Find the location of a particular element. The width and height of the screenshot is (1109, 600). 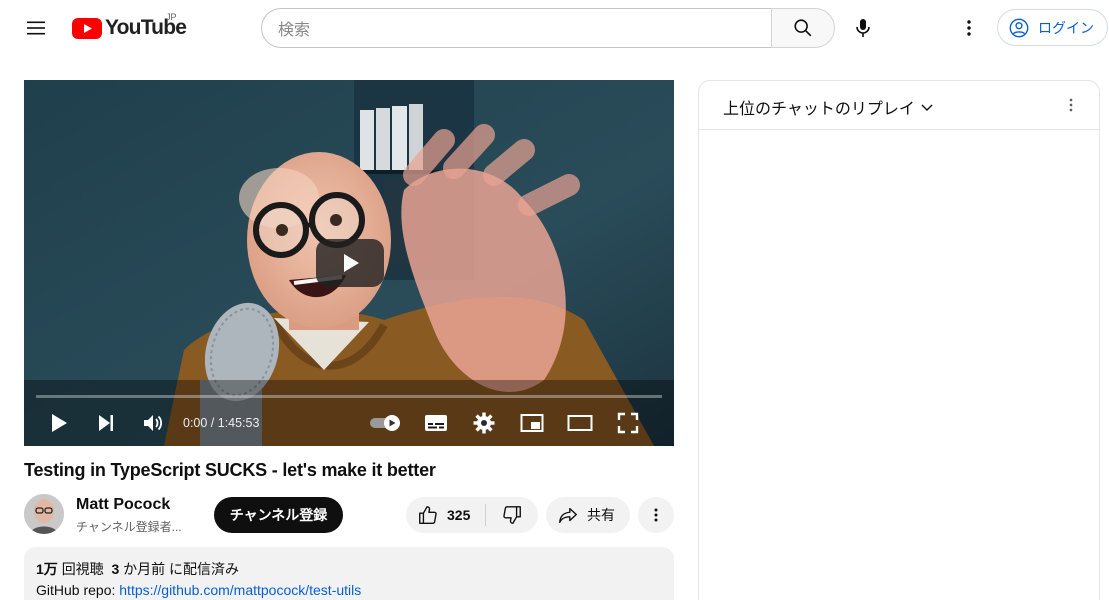

volume-button is located at coordinates (153, 423).